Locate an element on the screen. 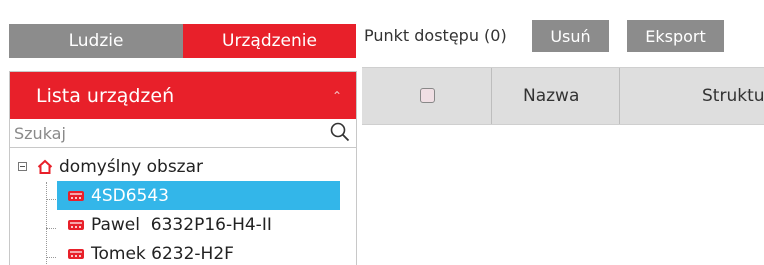  device-item: Pawel 6332P16-H4-II is located at coordinates (198, 224).